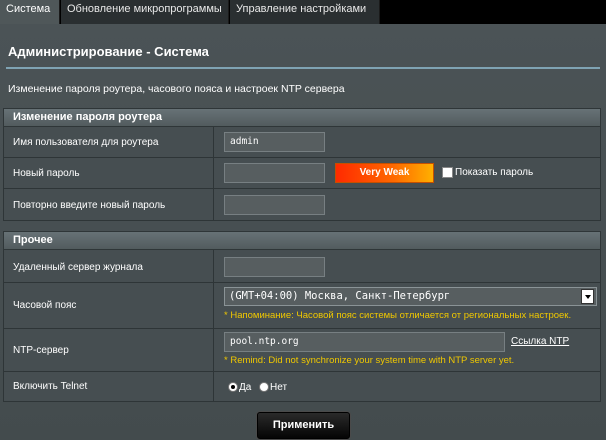 The image size is (606, 440). What do you see at coordinates (274, 142) in the screenshot?
I see `username-input: admin` at bounding box center [274, 142].